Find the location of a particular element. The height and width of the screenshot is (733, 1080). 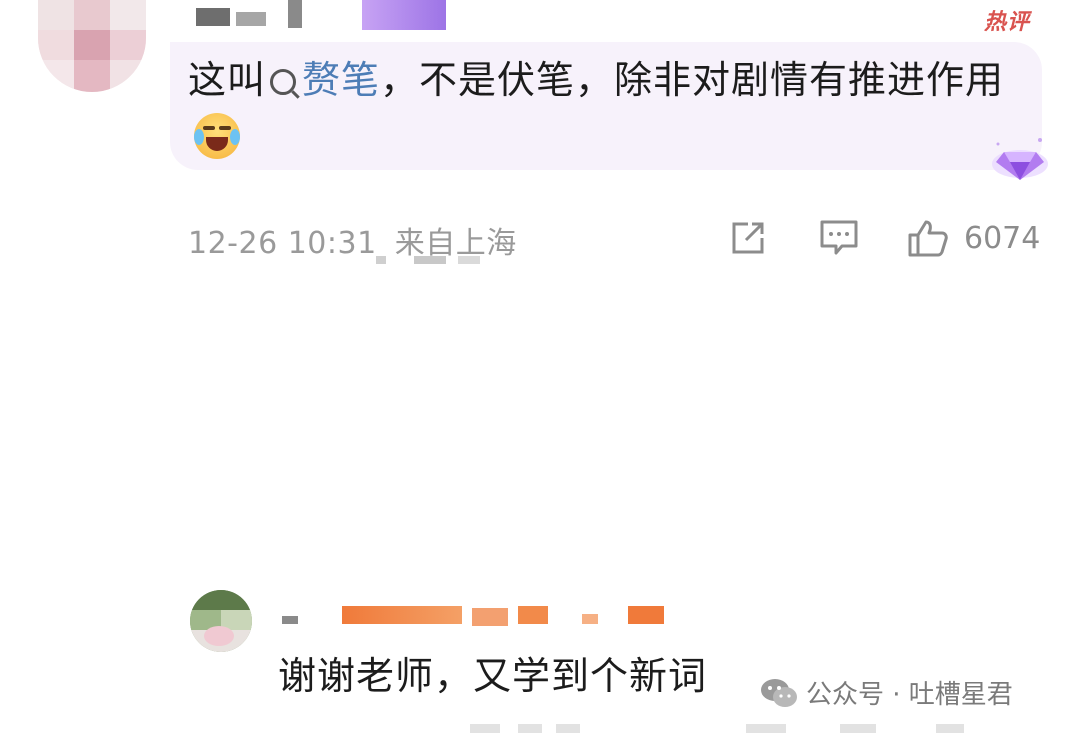

diamond-badge-icon is located at coordinates (1020, 159).